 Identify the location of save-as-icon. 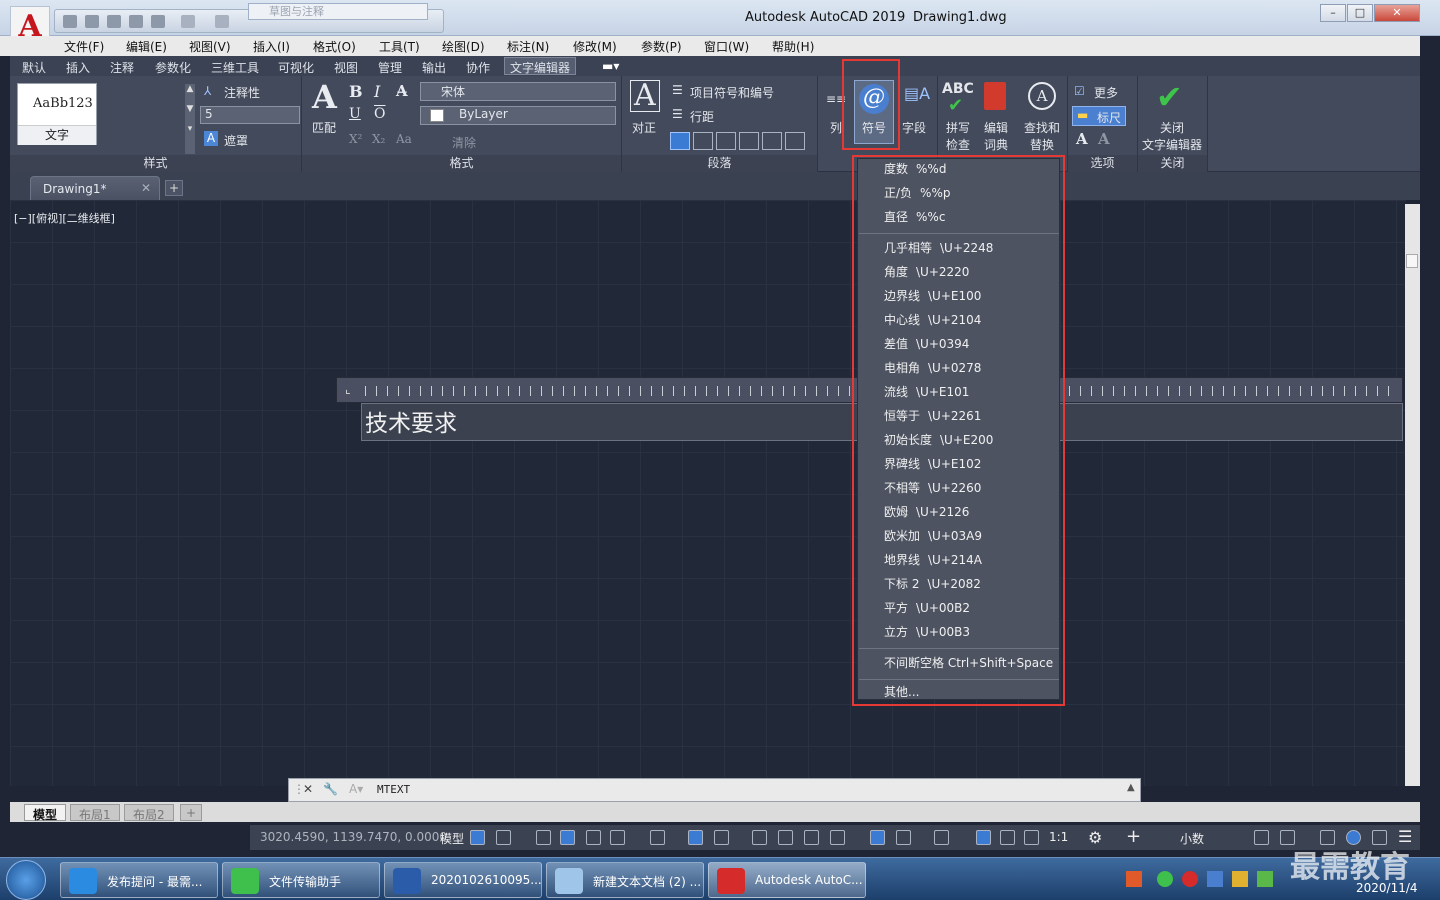
(136, 21).